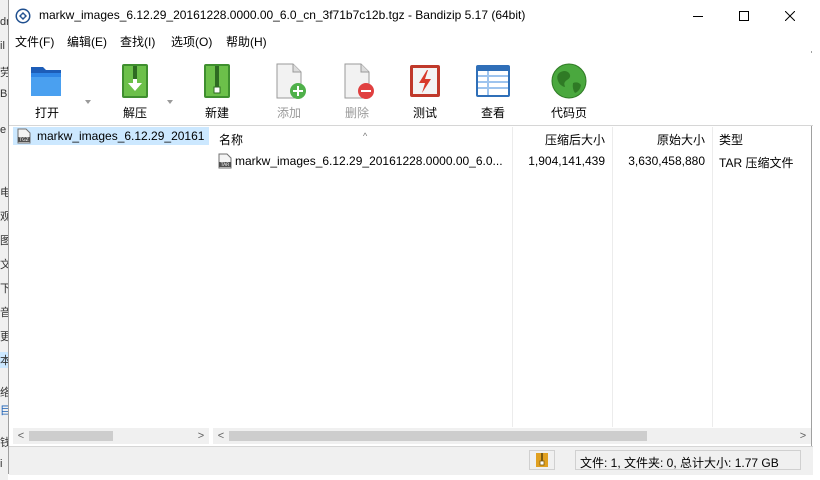 The width and height of the screenshot is (820, 480). I want to click on new-archive-label: 新建, so click(216, 113).